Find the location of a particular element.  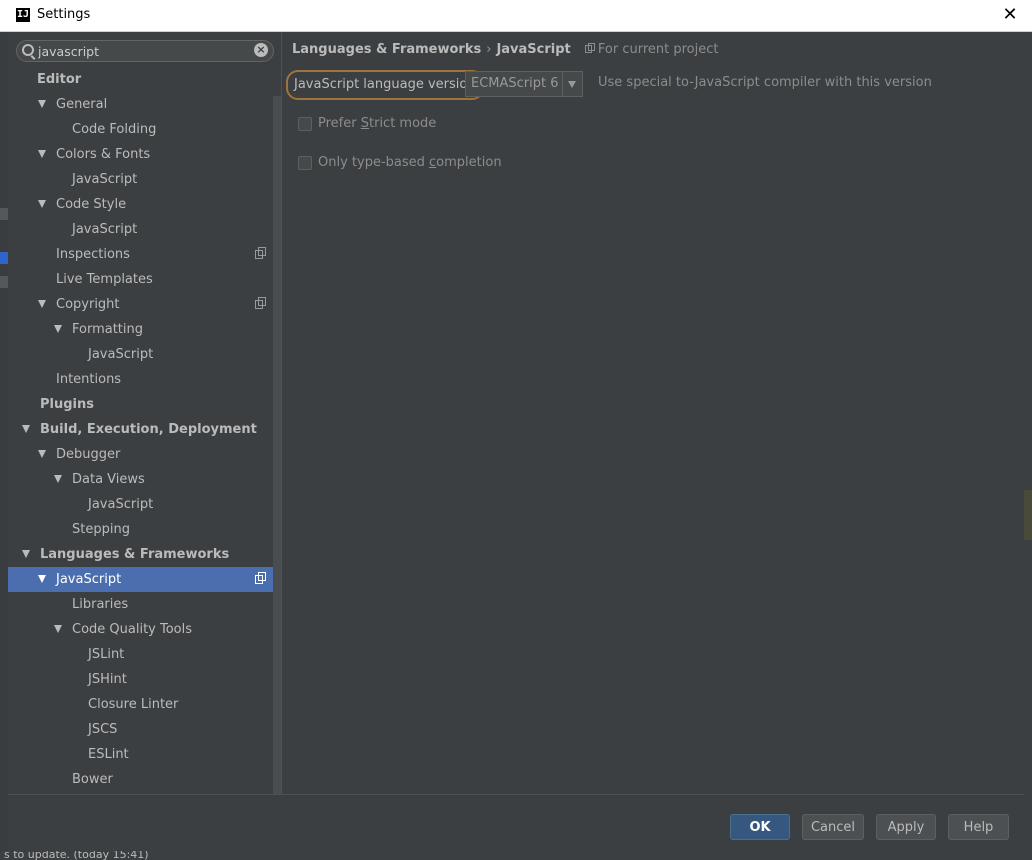

tree-item: Live Templates is located at coordinates (144, 279).